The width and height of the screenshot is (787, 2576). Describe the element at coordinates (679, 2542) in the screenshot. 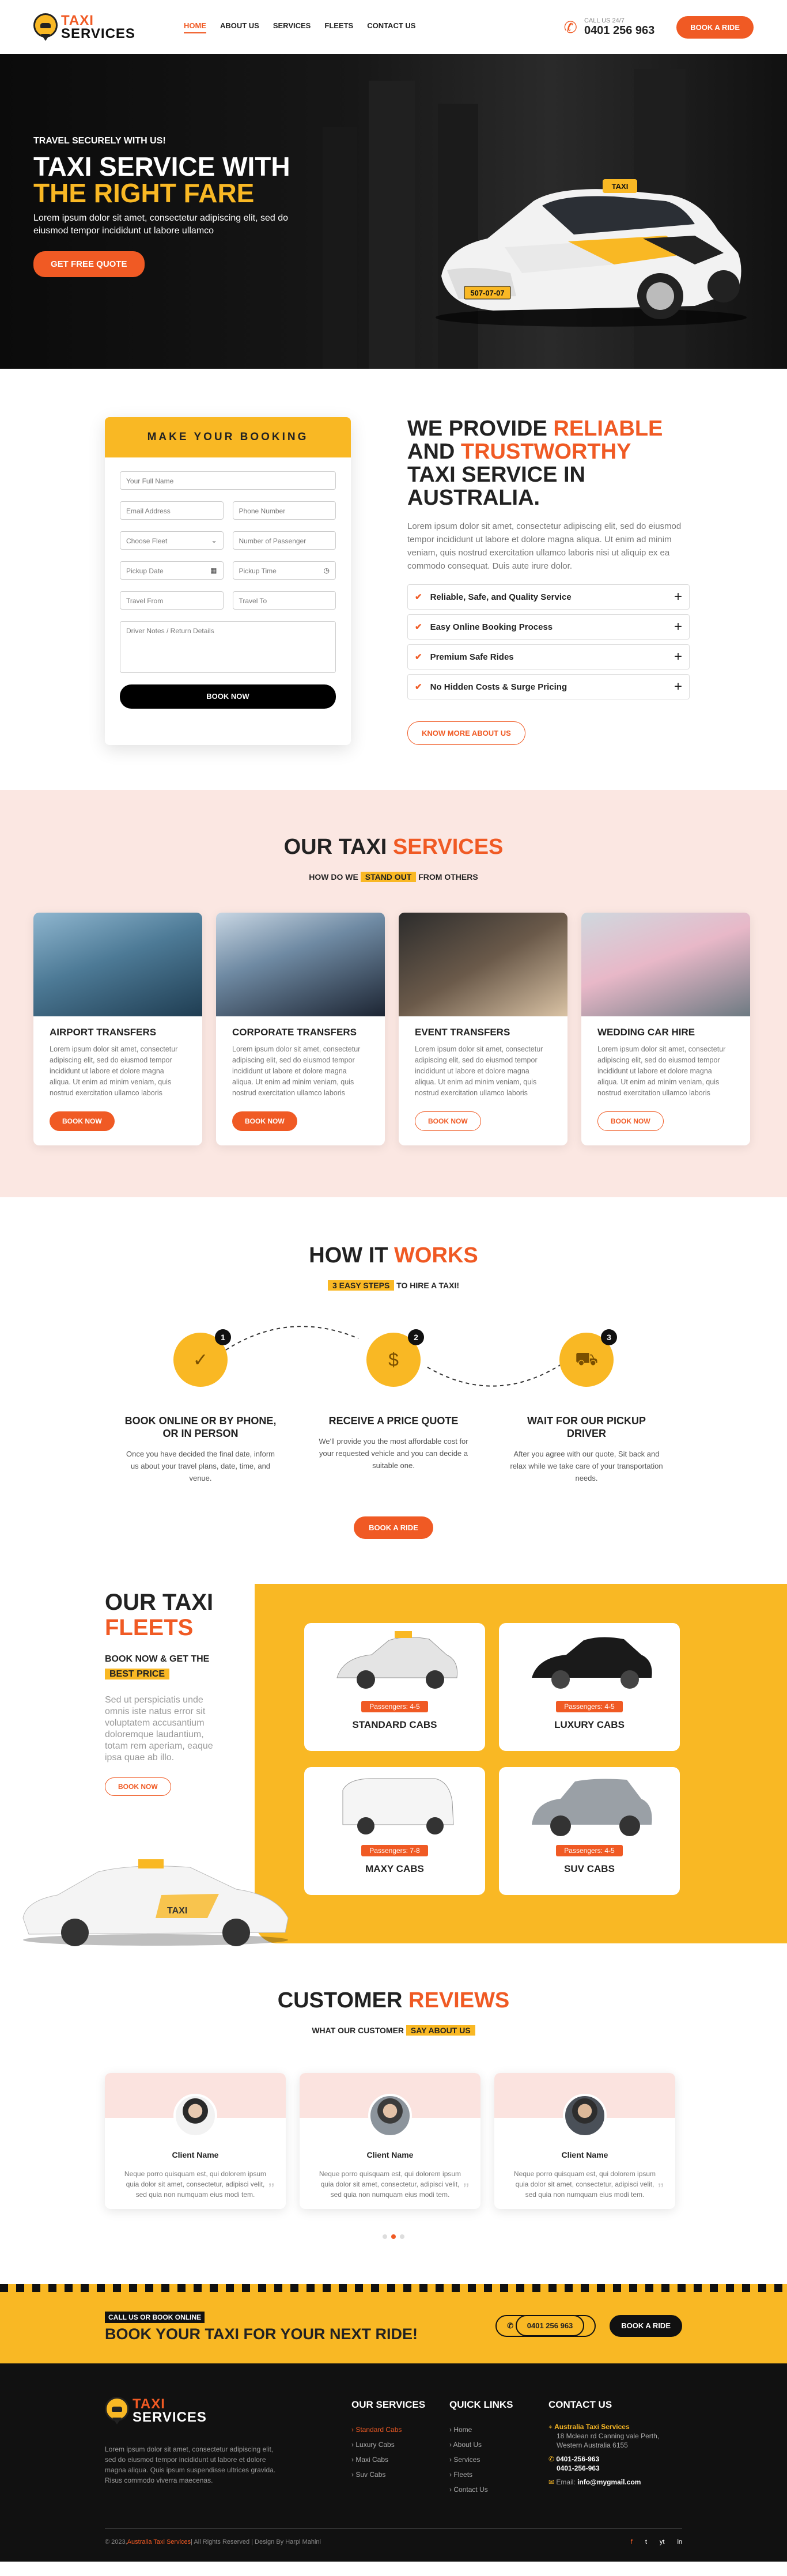

I see `linkedin-icon: in` at that location.